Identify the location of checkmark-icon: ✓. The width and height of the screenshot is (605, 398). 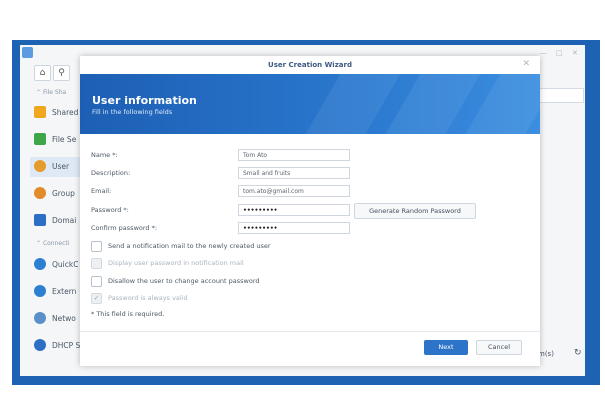
(96, 298).